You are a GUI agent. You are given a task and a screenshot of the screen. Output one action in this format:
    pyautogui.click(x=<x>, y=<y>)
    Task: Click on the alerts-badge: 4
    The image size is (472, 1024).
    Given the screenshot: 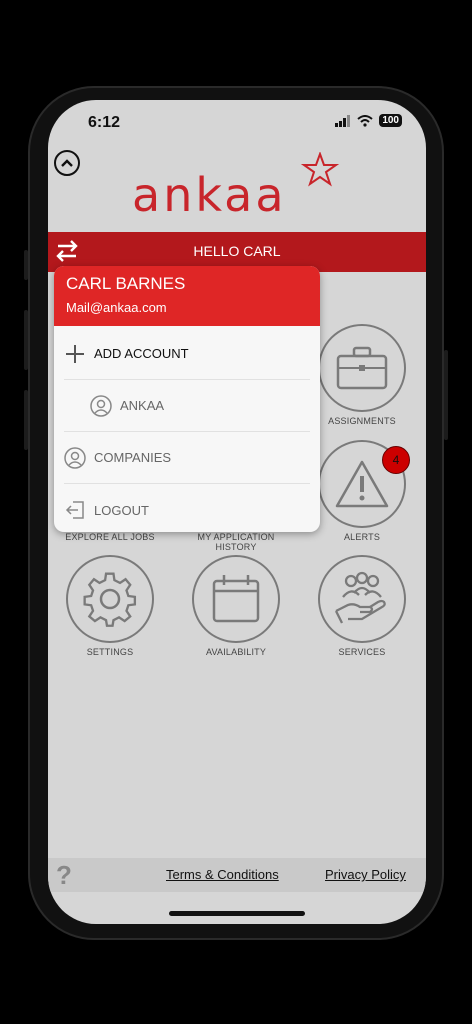 What is the action you would take?
    pyautogui.click(x=396, y=460)
    